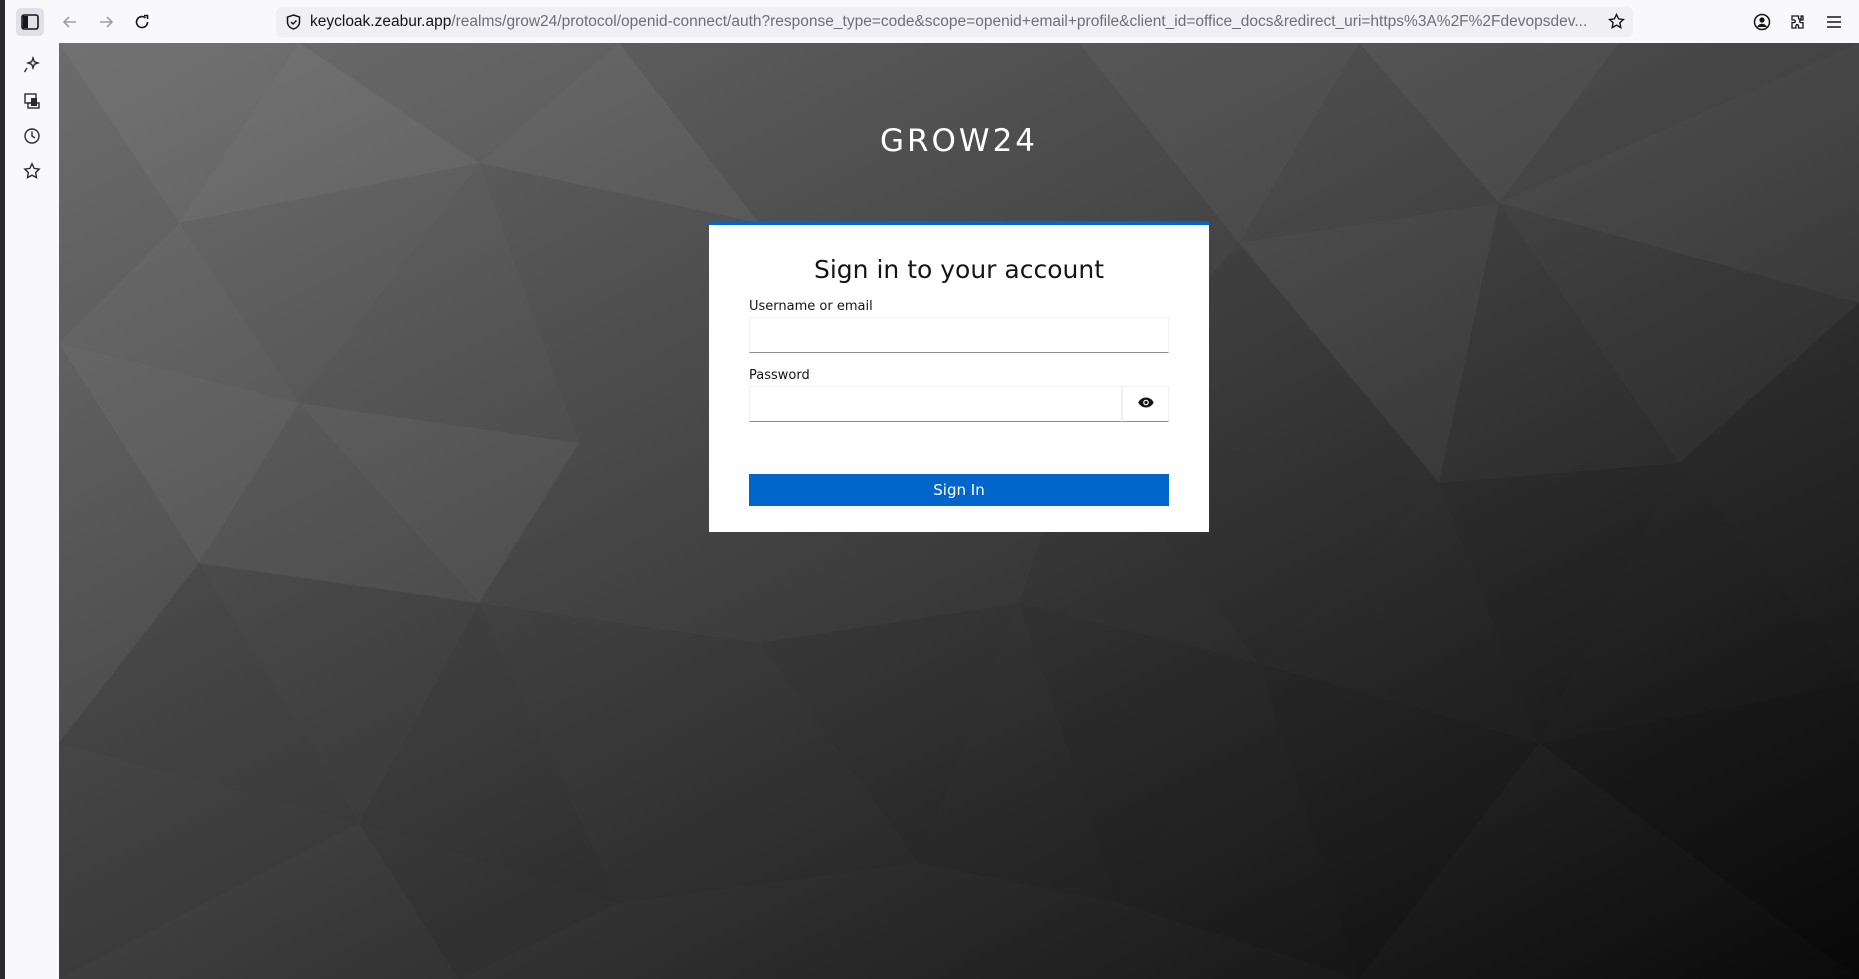 This screenshot has height=979, width=1859. I want to click on sign-in-button: Sign In, so click(959, 490).